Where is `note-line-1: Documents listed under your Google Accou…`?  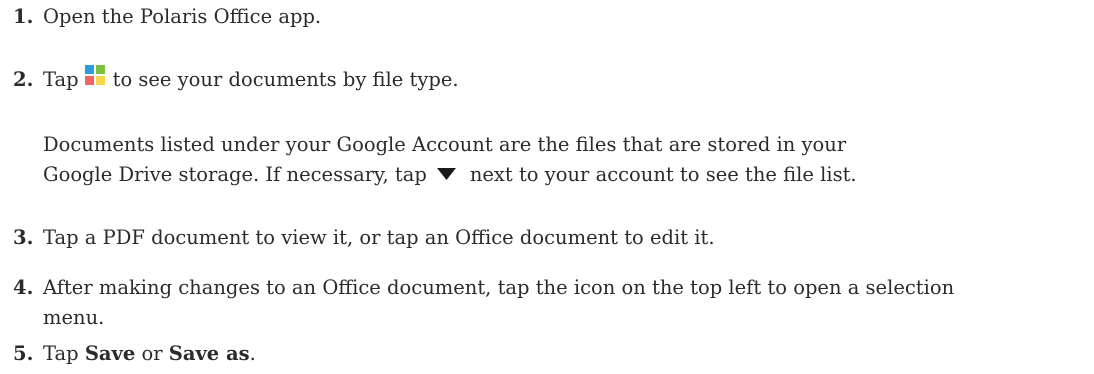 note-line-1: Documents listed under your Google Accou… is located at coordinates (445, 144).